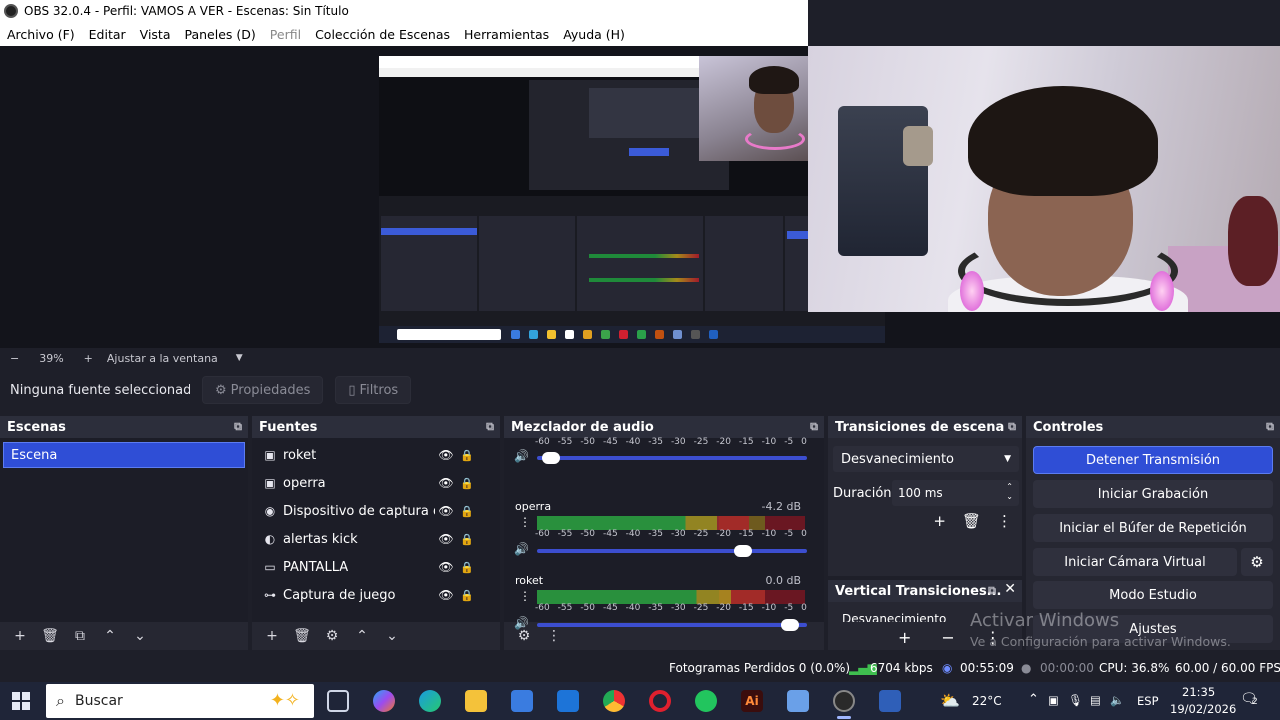 The image size is (1280, 720). Describe the element at coordinates (41, 34) in the screenshot. I see `menu-archivo: Archivo (F)` at that location.